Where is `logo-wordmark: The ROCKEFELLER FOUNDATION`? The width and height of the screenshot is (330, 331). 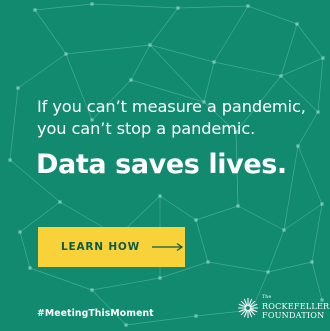 logo-wordmark: The ROCKEFELLER FOUNDATION is located at coordinates (295, 307).